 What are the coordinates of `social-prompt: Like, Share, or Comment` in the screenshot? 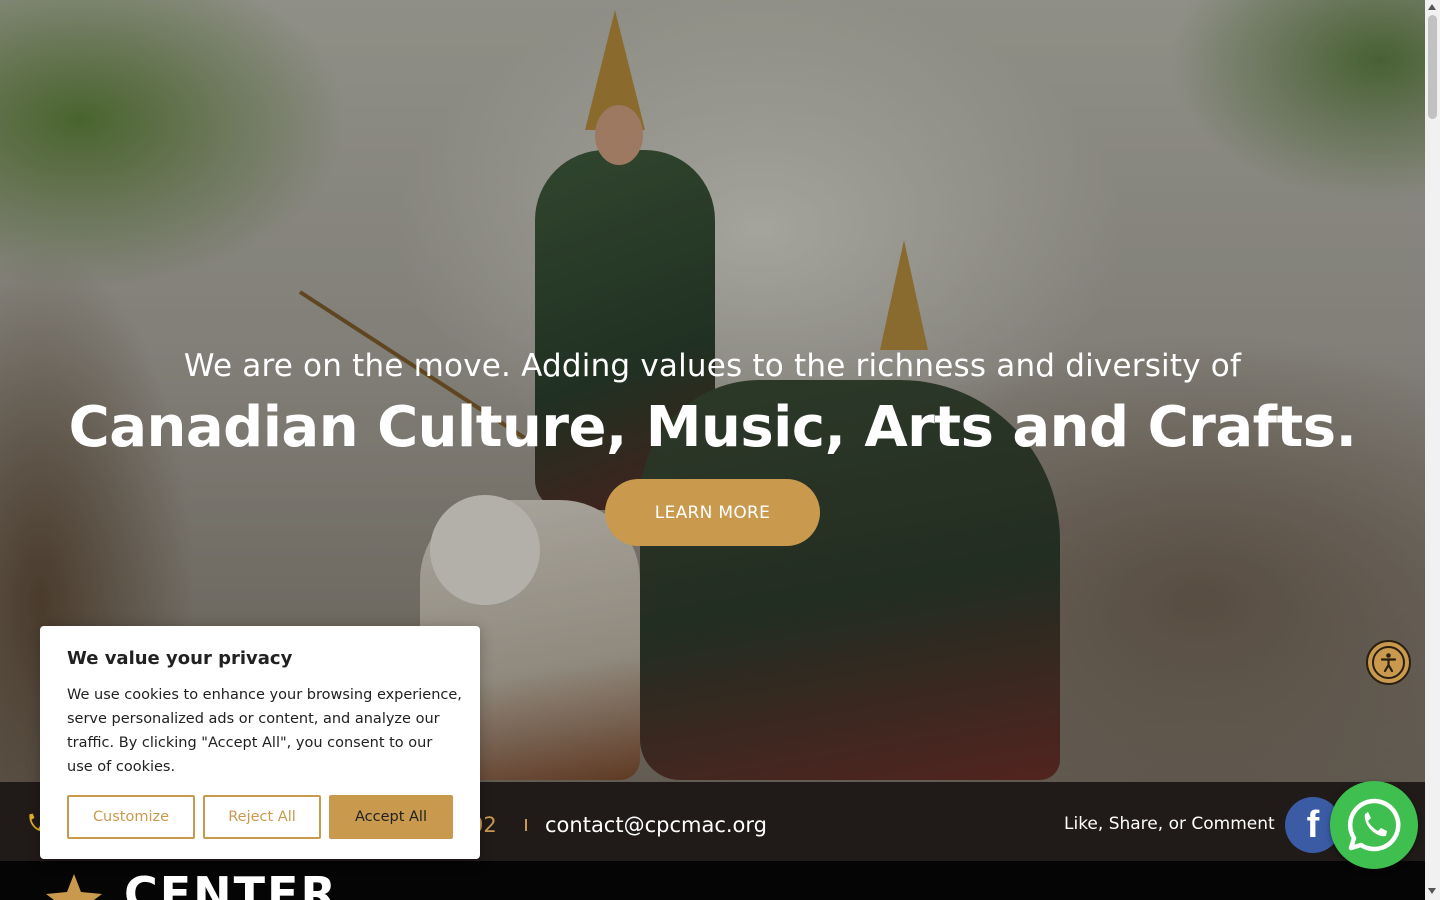 It's located at (1169, 824).